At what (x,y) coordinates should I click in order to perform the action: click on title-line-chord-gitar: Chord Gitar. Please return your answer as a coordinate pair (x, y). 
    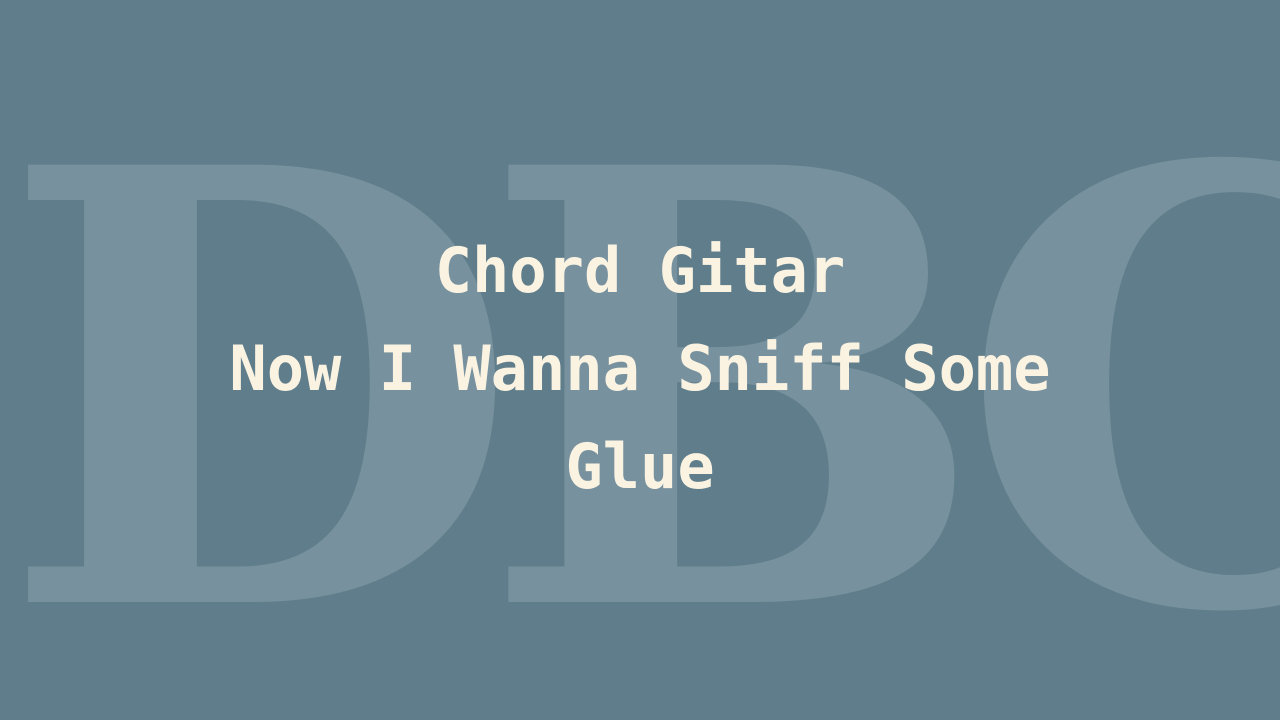
    Looking at the image, I should click on (640, 270).